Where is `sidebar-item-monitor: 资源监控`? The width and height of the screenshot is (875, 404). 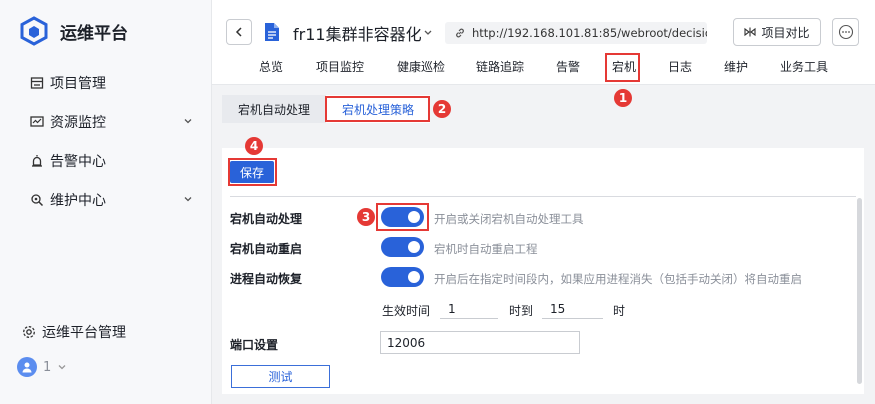
sidebar-item-monitor: 资源监控 is located at coordinates (111, 122).